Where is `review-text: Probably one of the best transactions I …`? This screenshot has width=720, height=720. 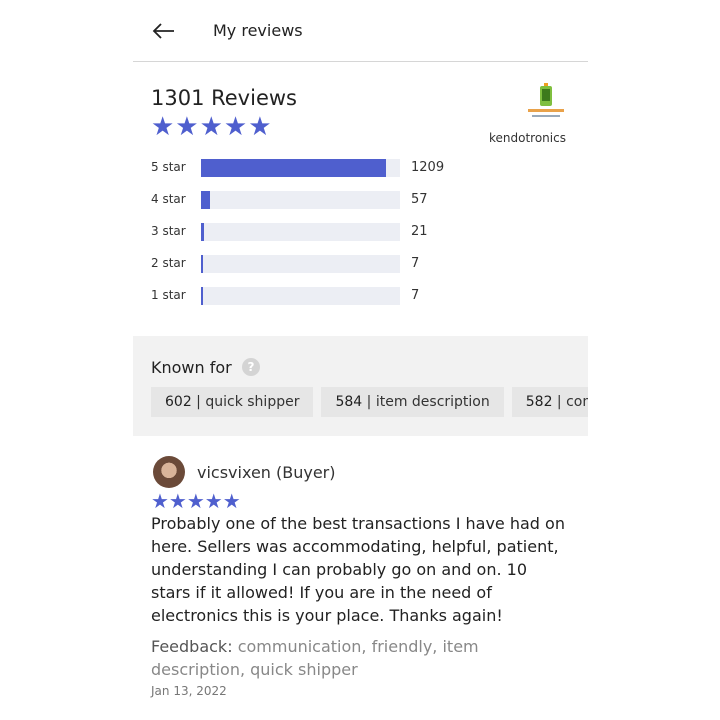 review-text: Probably one of the best transactions I … is located at coordinates (358, 569).